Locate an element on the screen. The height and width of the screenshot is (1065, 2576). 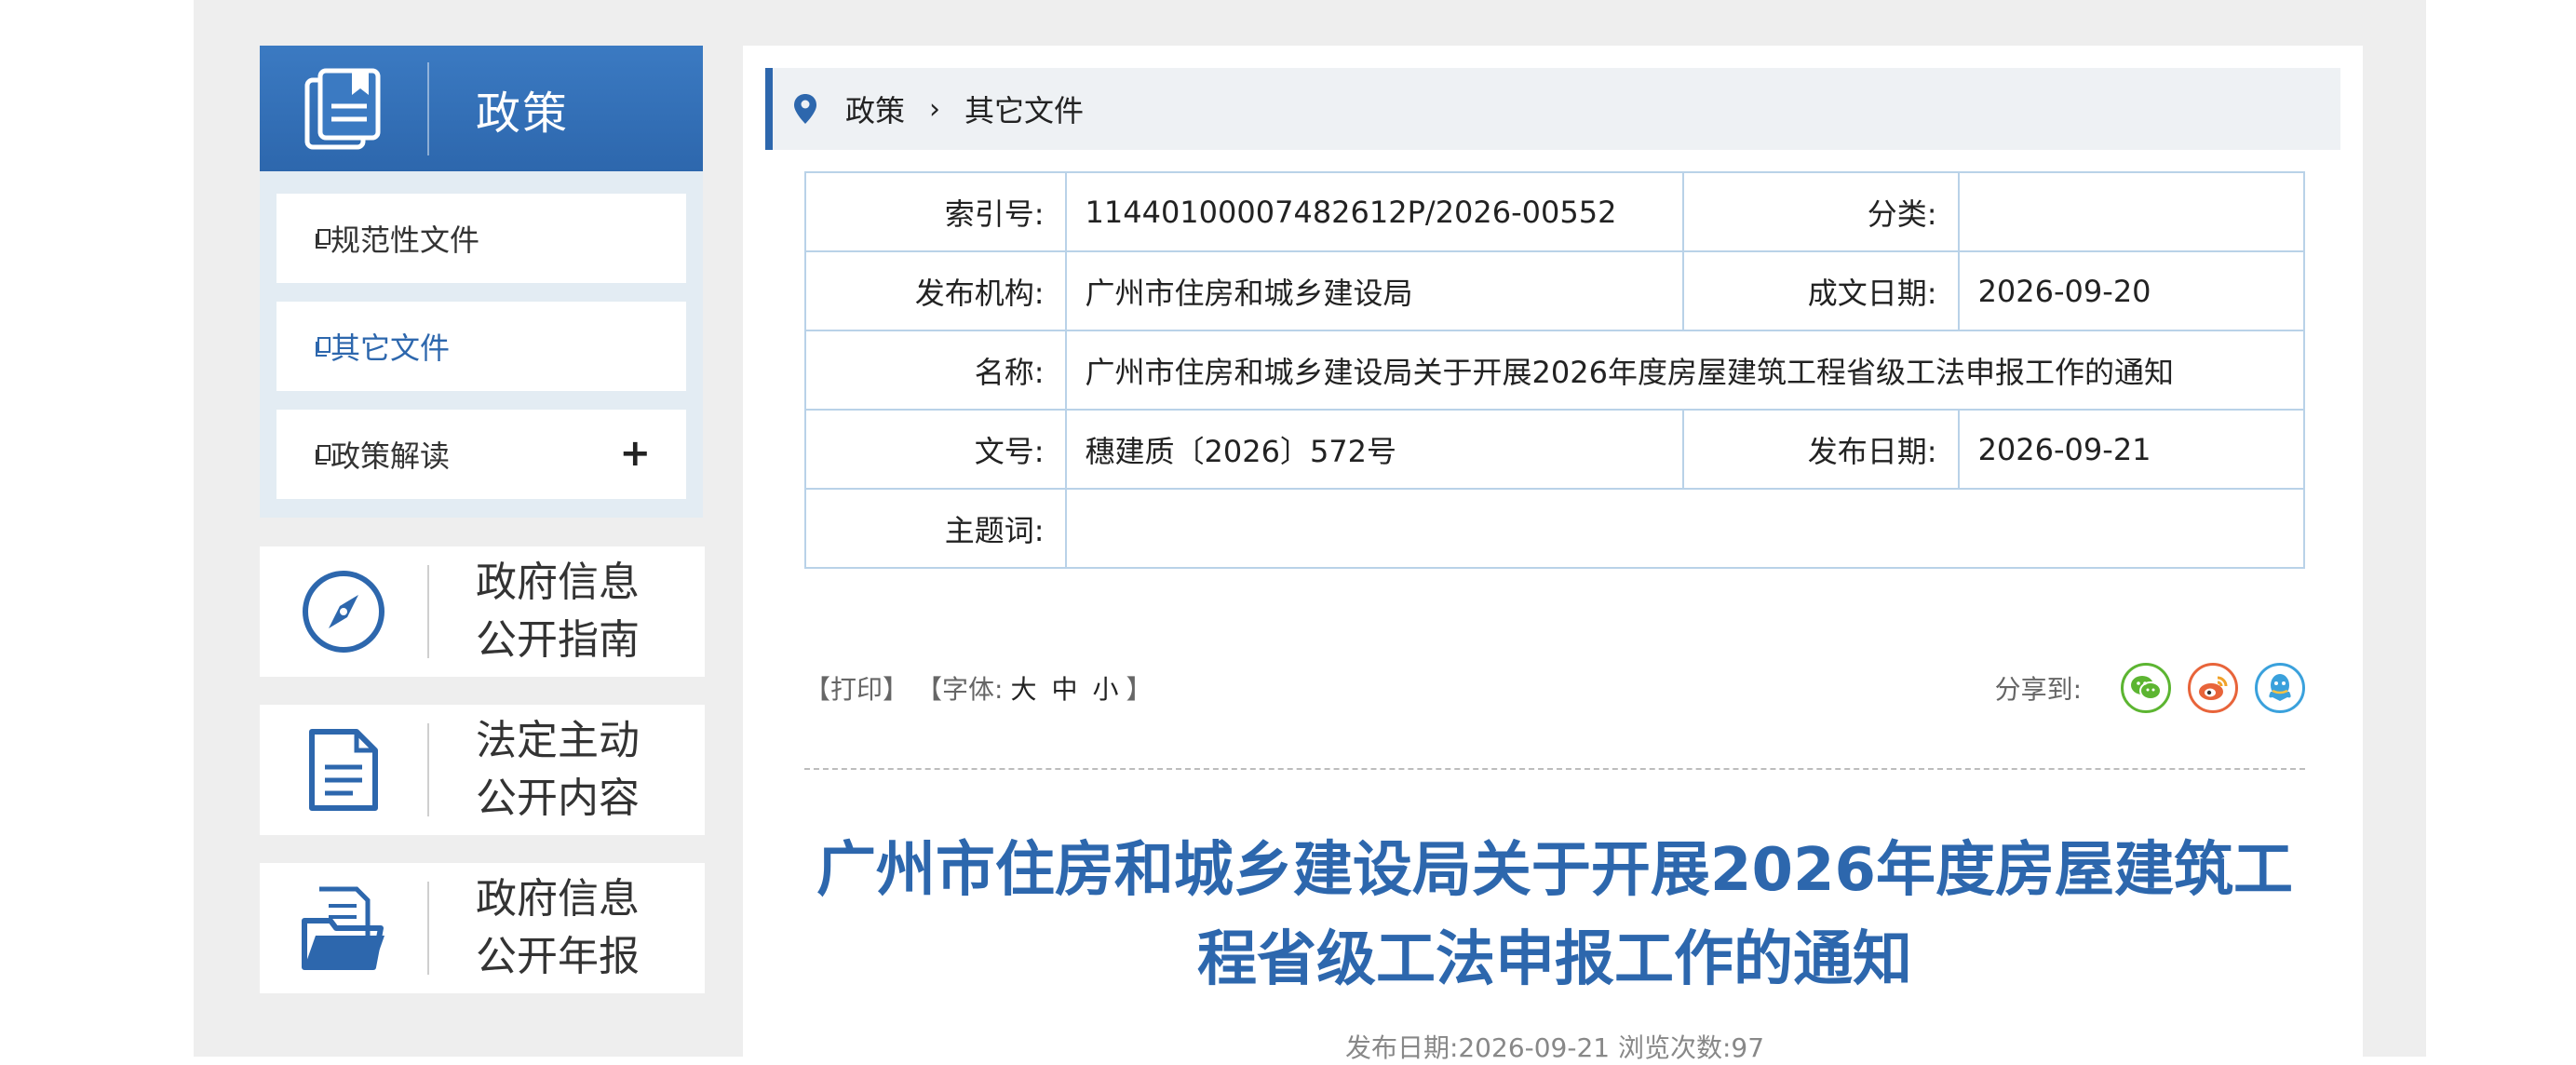
table-row: 索引号: 11440100007482612P/2026-00552 分类: is located at coordinates (1555, 211).